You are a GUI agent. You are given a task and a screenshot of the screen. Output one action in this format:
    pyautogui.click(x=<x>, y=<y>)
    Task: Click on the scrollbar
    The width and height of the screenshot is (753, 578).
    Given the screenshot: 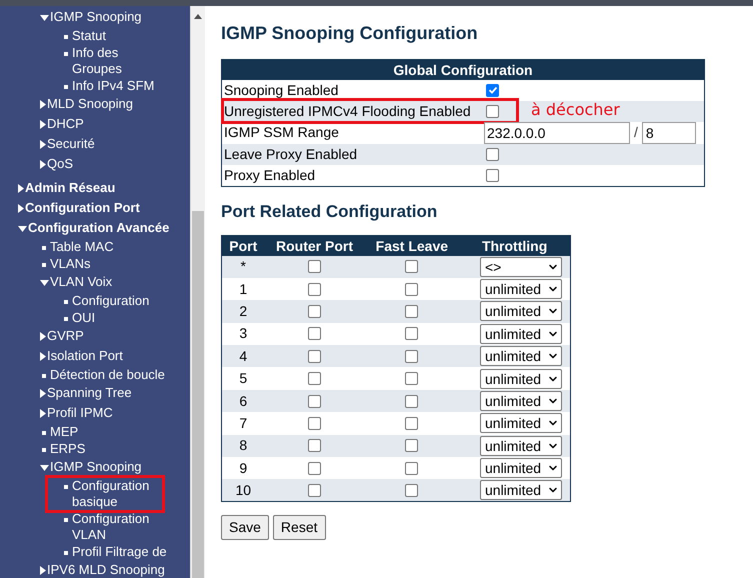 What is the action you would take?
    pyautogui.click(x=197, y=292)
    